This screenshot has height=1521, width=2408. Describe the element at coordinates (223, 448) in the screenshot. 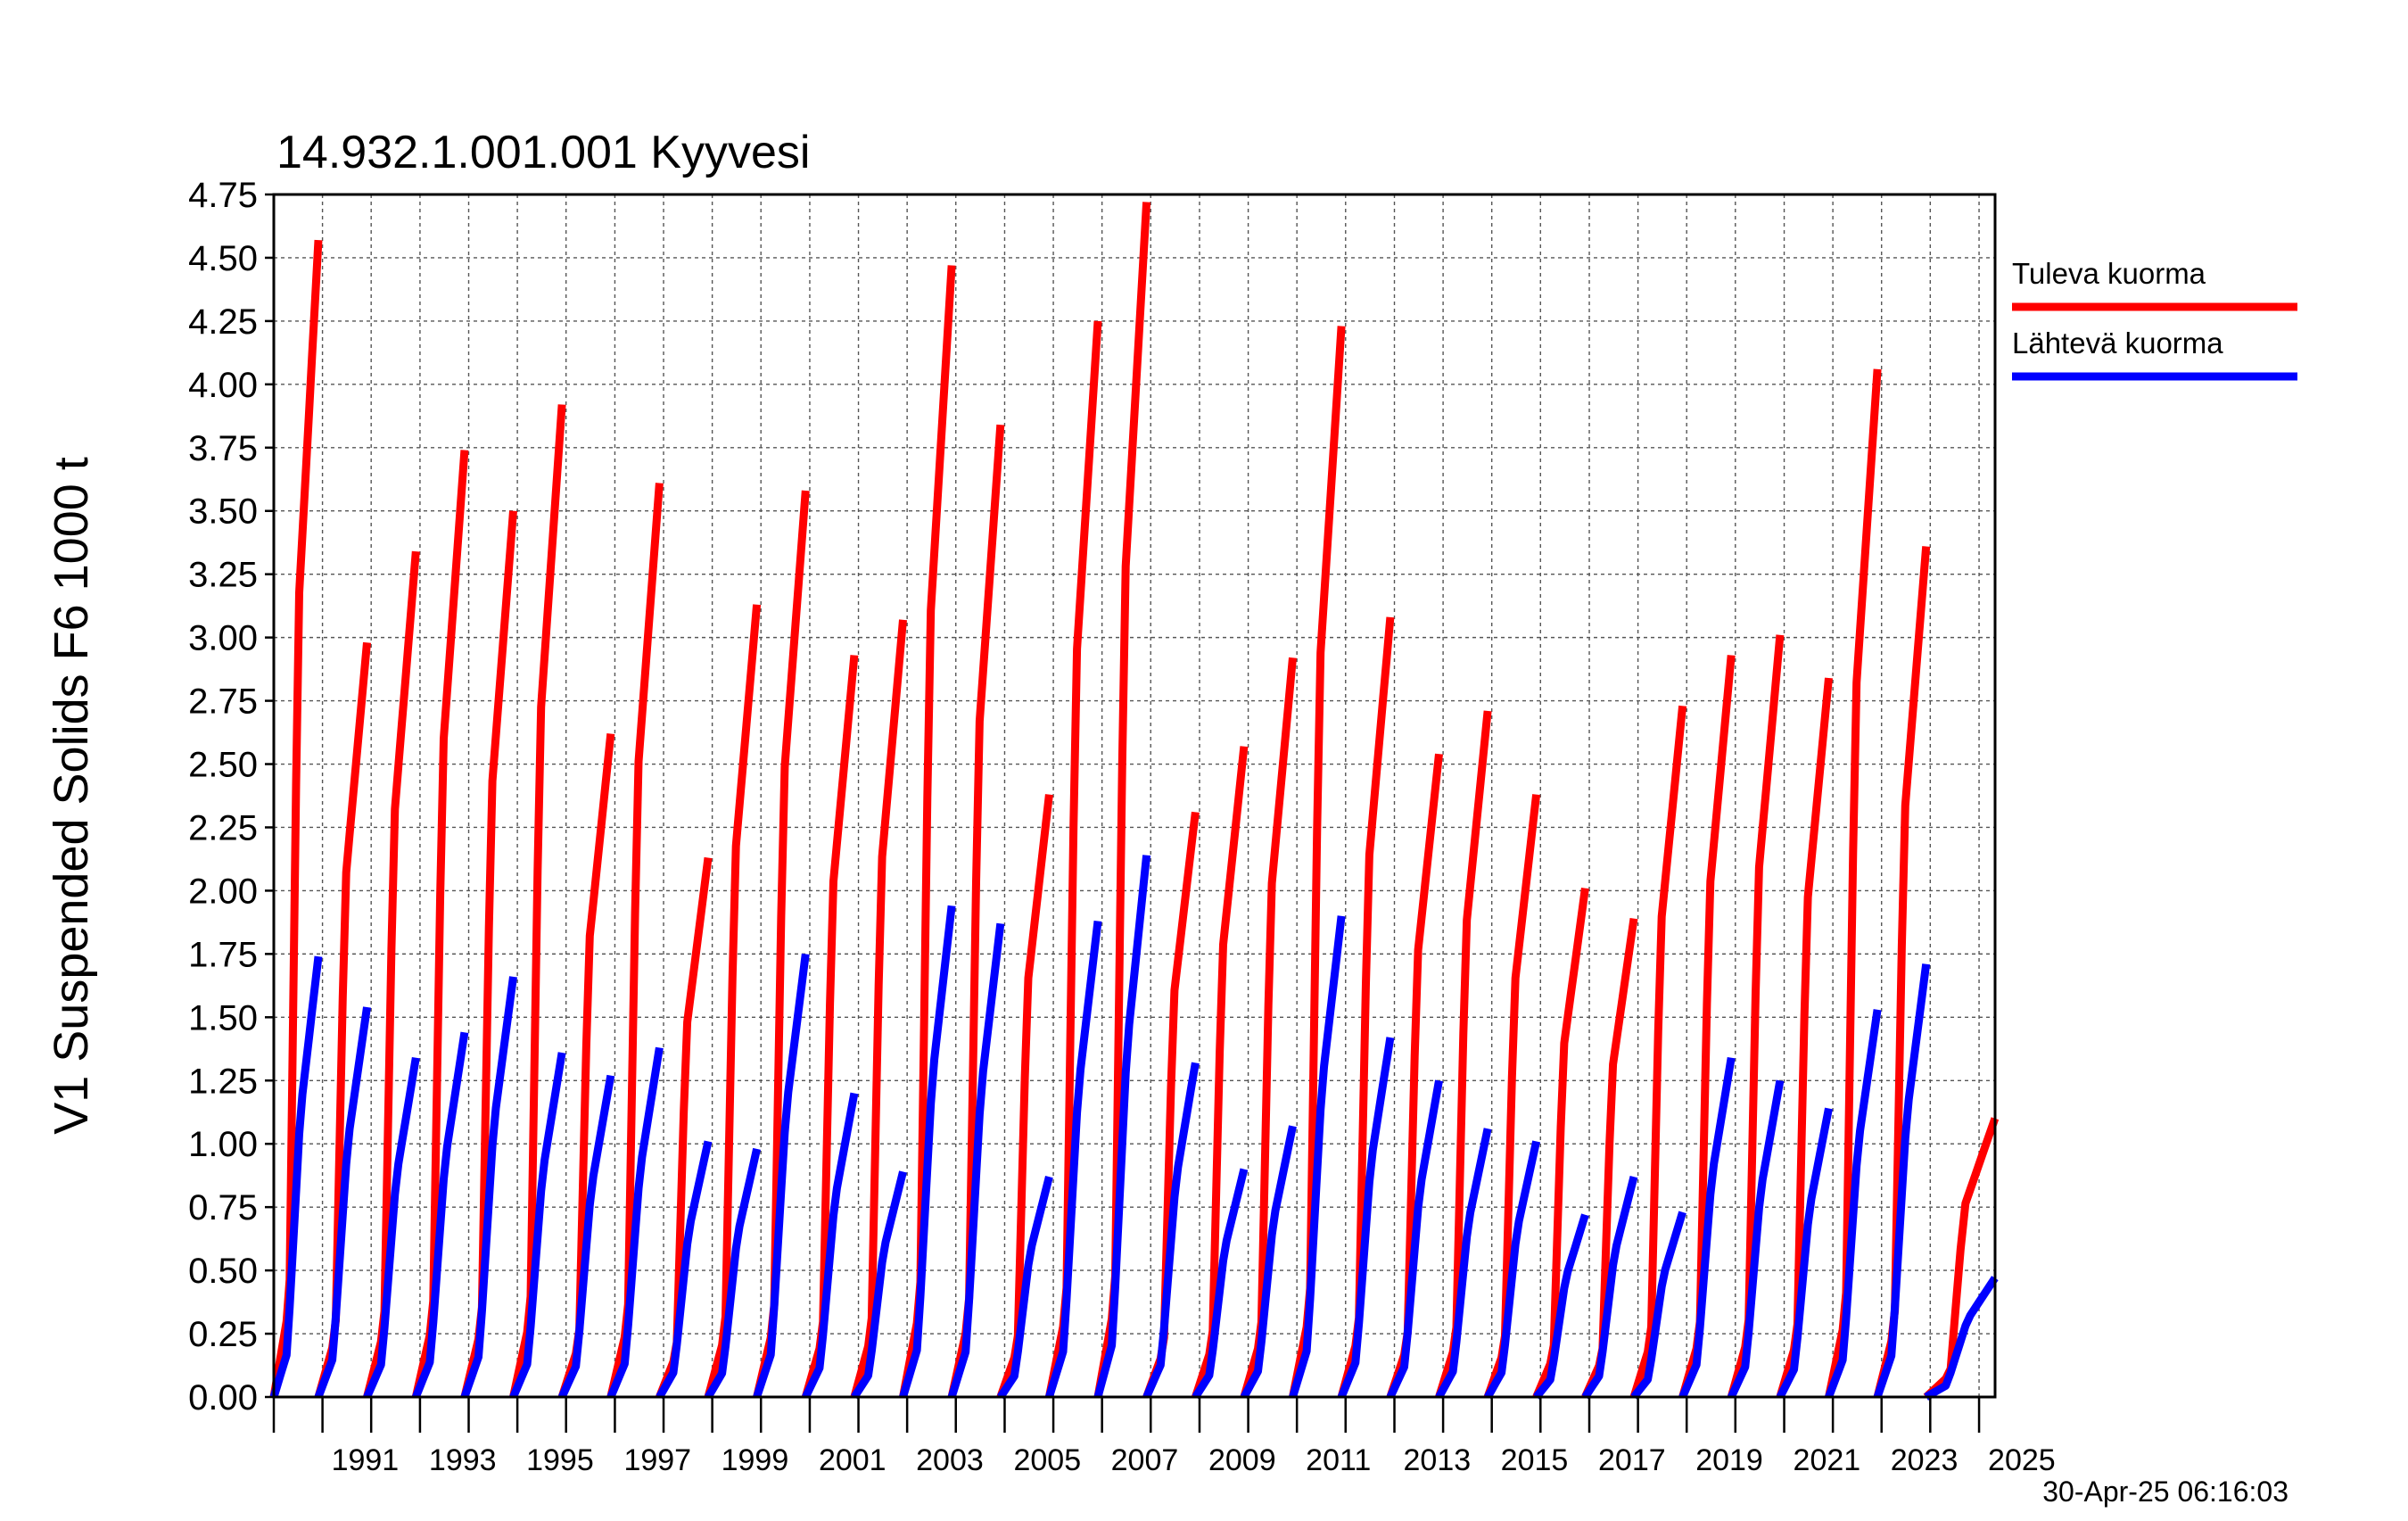

I see `y-tick-label: 3.75` at that location.